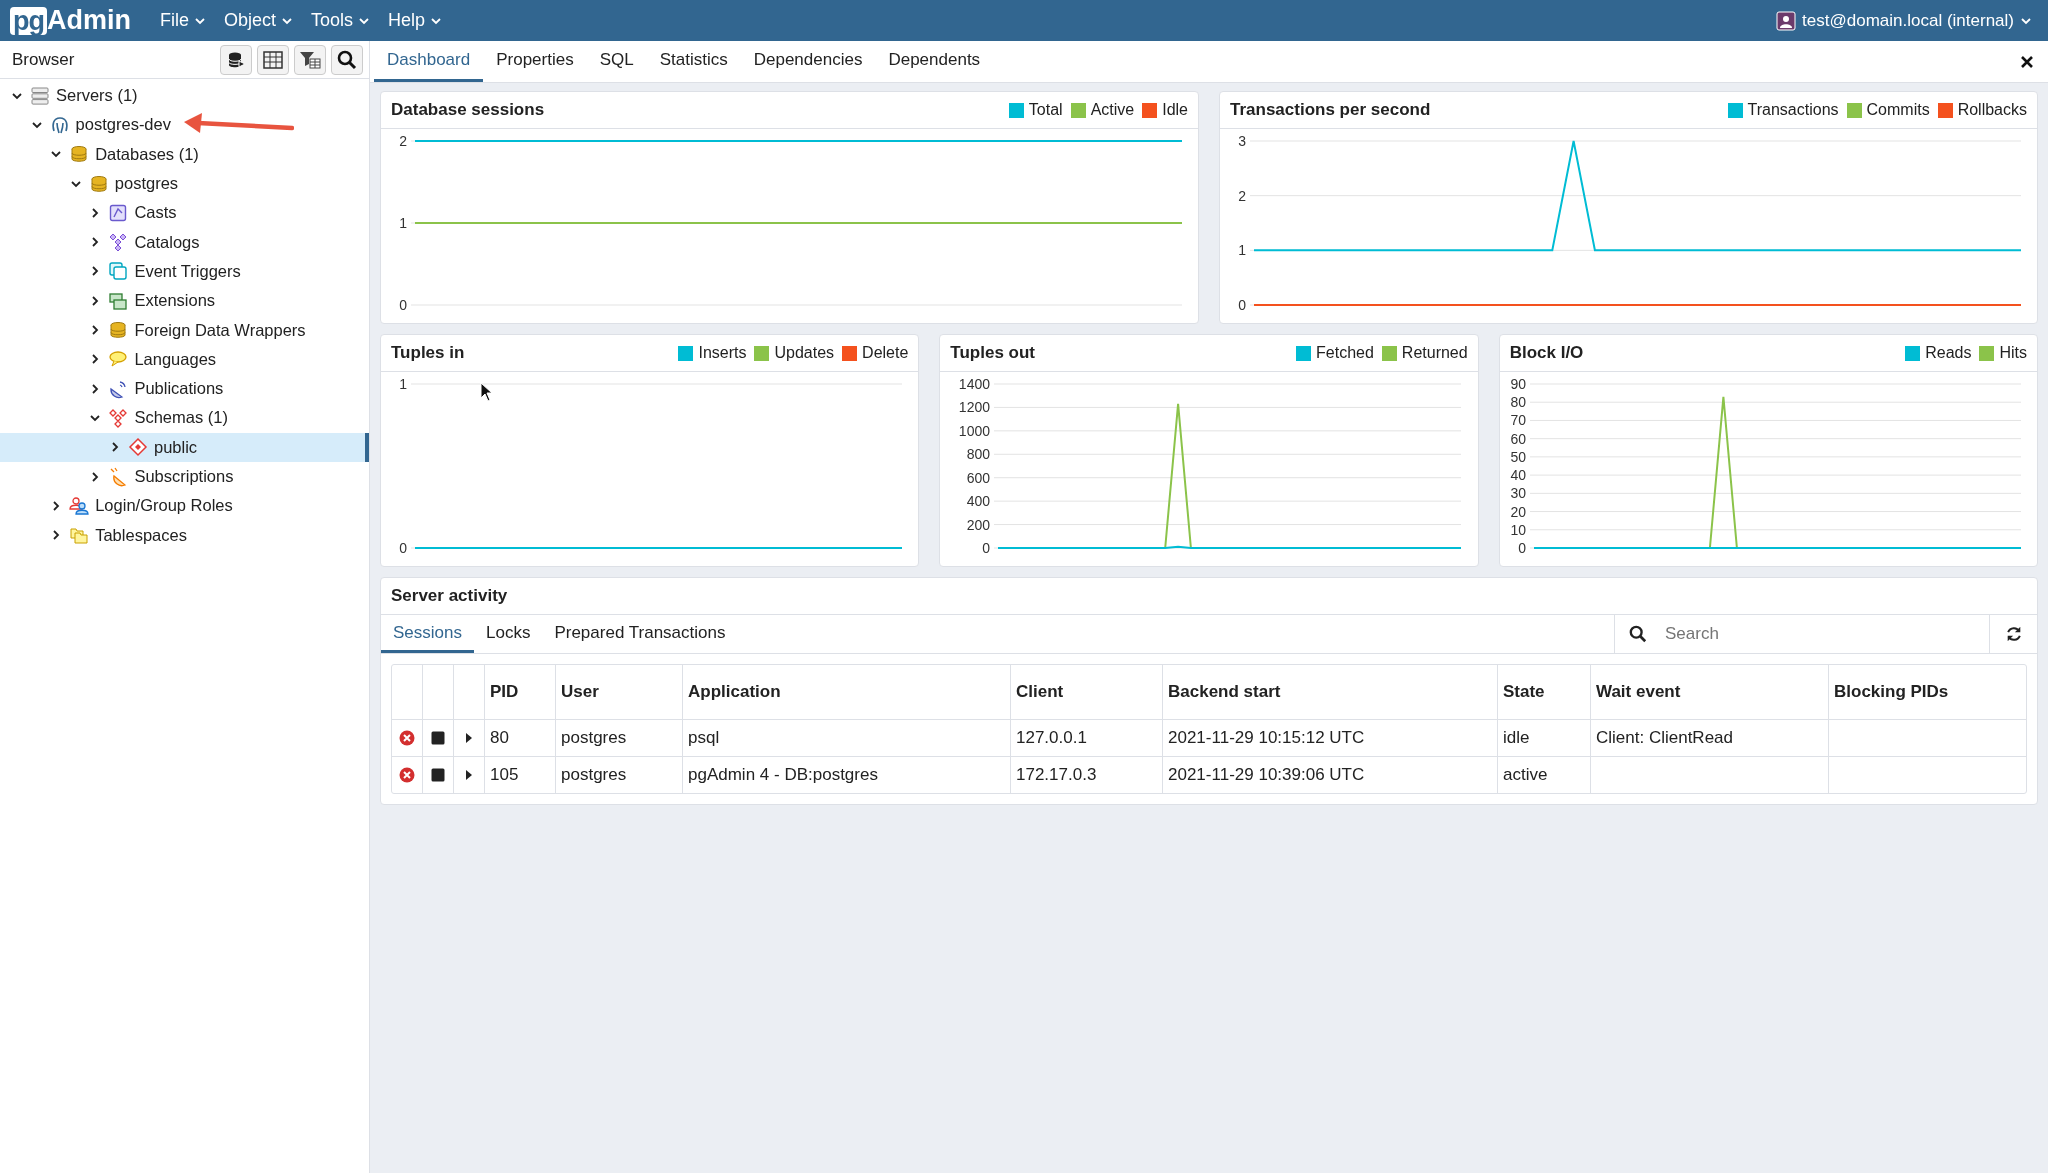  What do you see at coordinates (259, 20) in the screenshot?
I see `menu-item: Object` at bounding box center [259, 20].